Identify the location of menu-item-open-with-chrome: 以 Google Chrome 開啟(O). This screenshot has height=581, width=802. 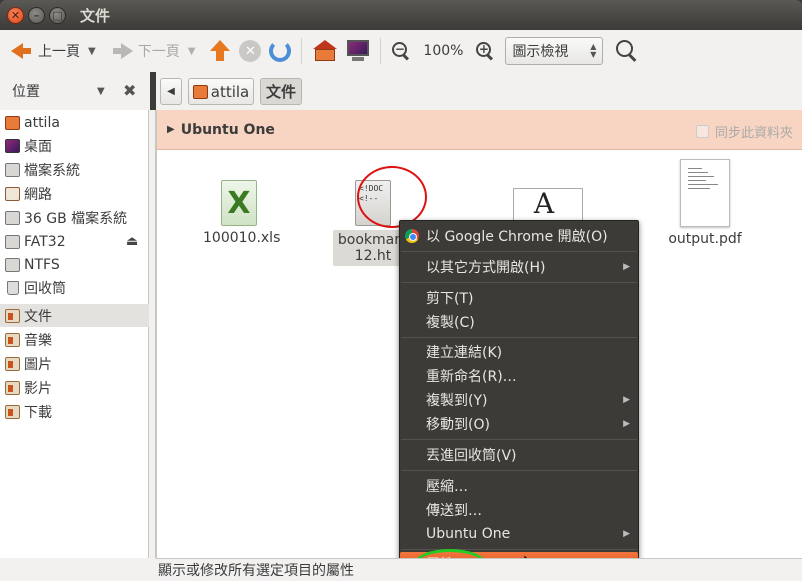
(519, 236).